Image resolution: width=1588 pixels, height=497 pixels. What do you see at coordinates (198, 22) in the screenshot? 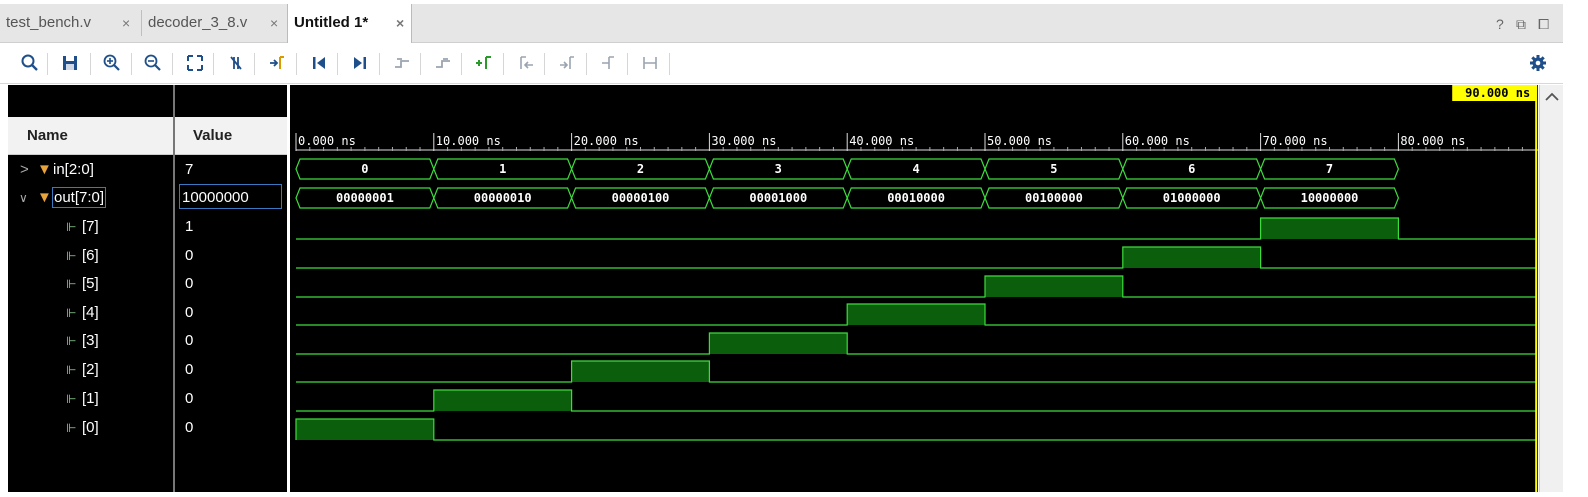
I see `tab-label: decoder_3_8.v` at bounding box center [198, 22].